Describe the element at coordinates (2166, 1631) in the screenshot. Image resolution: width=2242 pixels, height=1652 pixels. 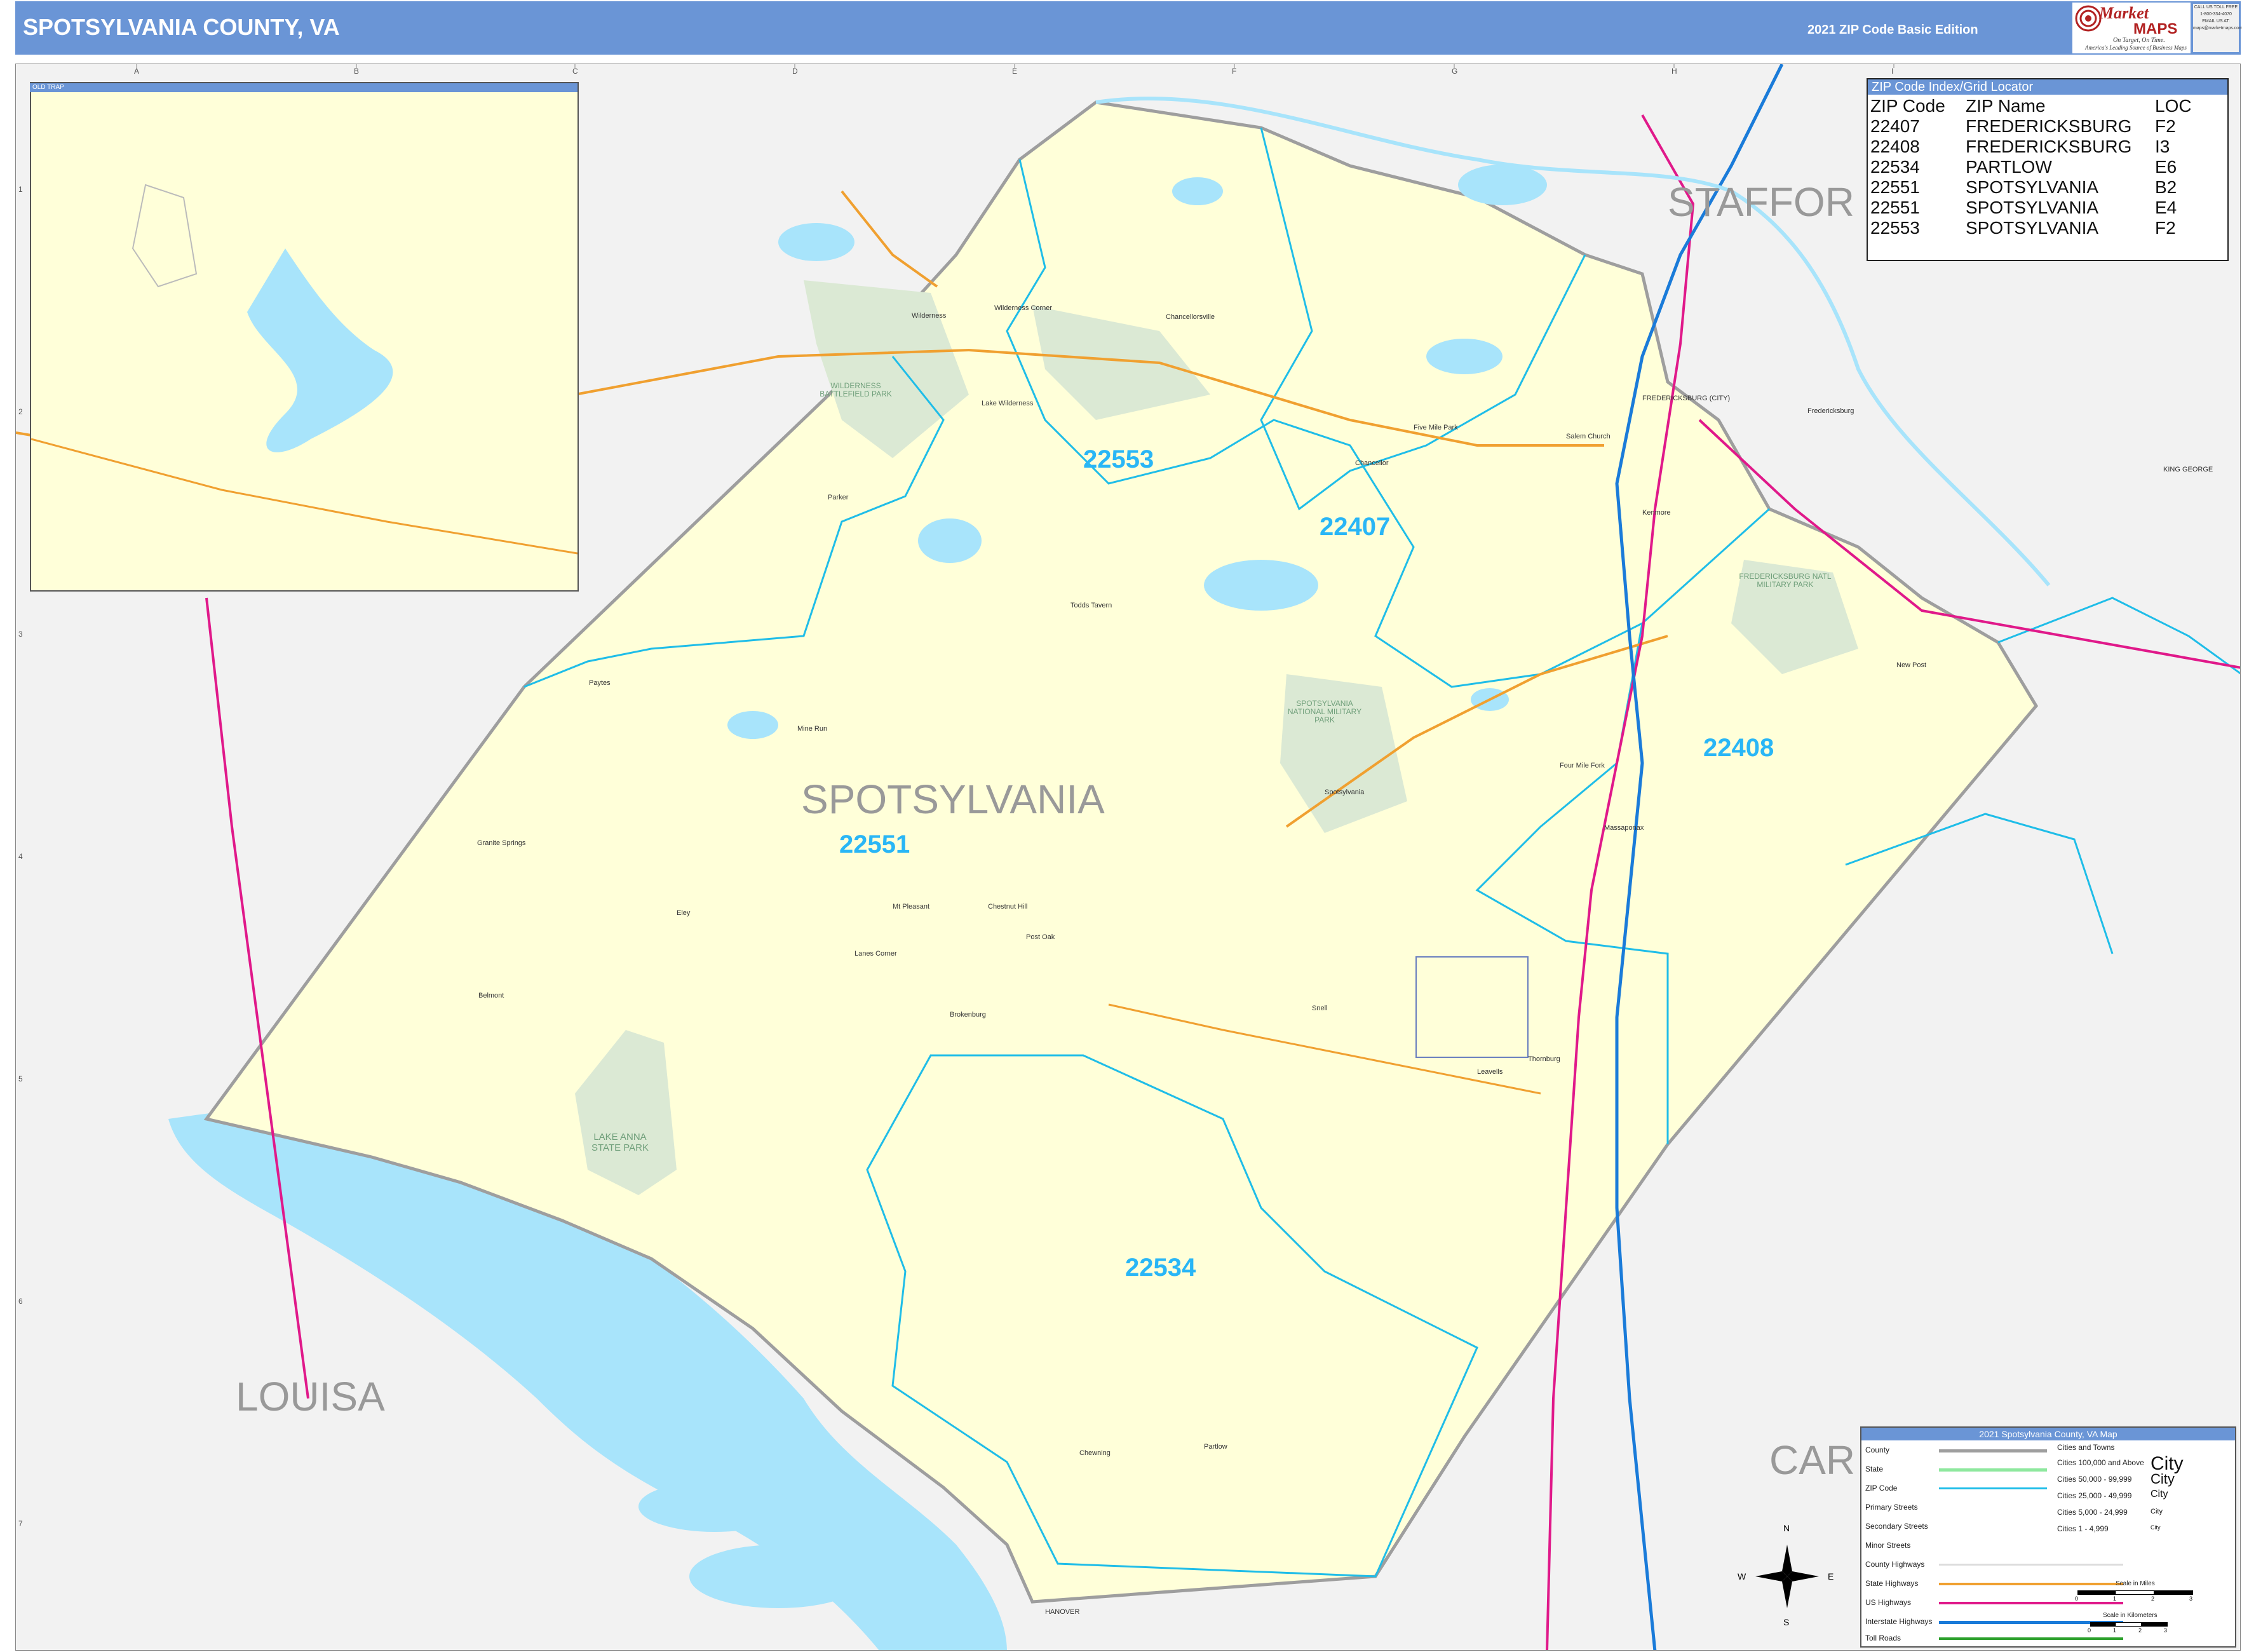
I see `scale-tick: 3` at that location.